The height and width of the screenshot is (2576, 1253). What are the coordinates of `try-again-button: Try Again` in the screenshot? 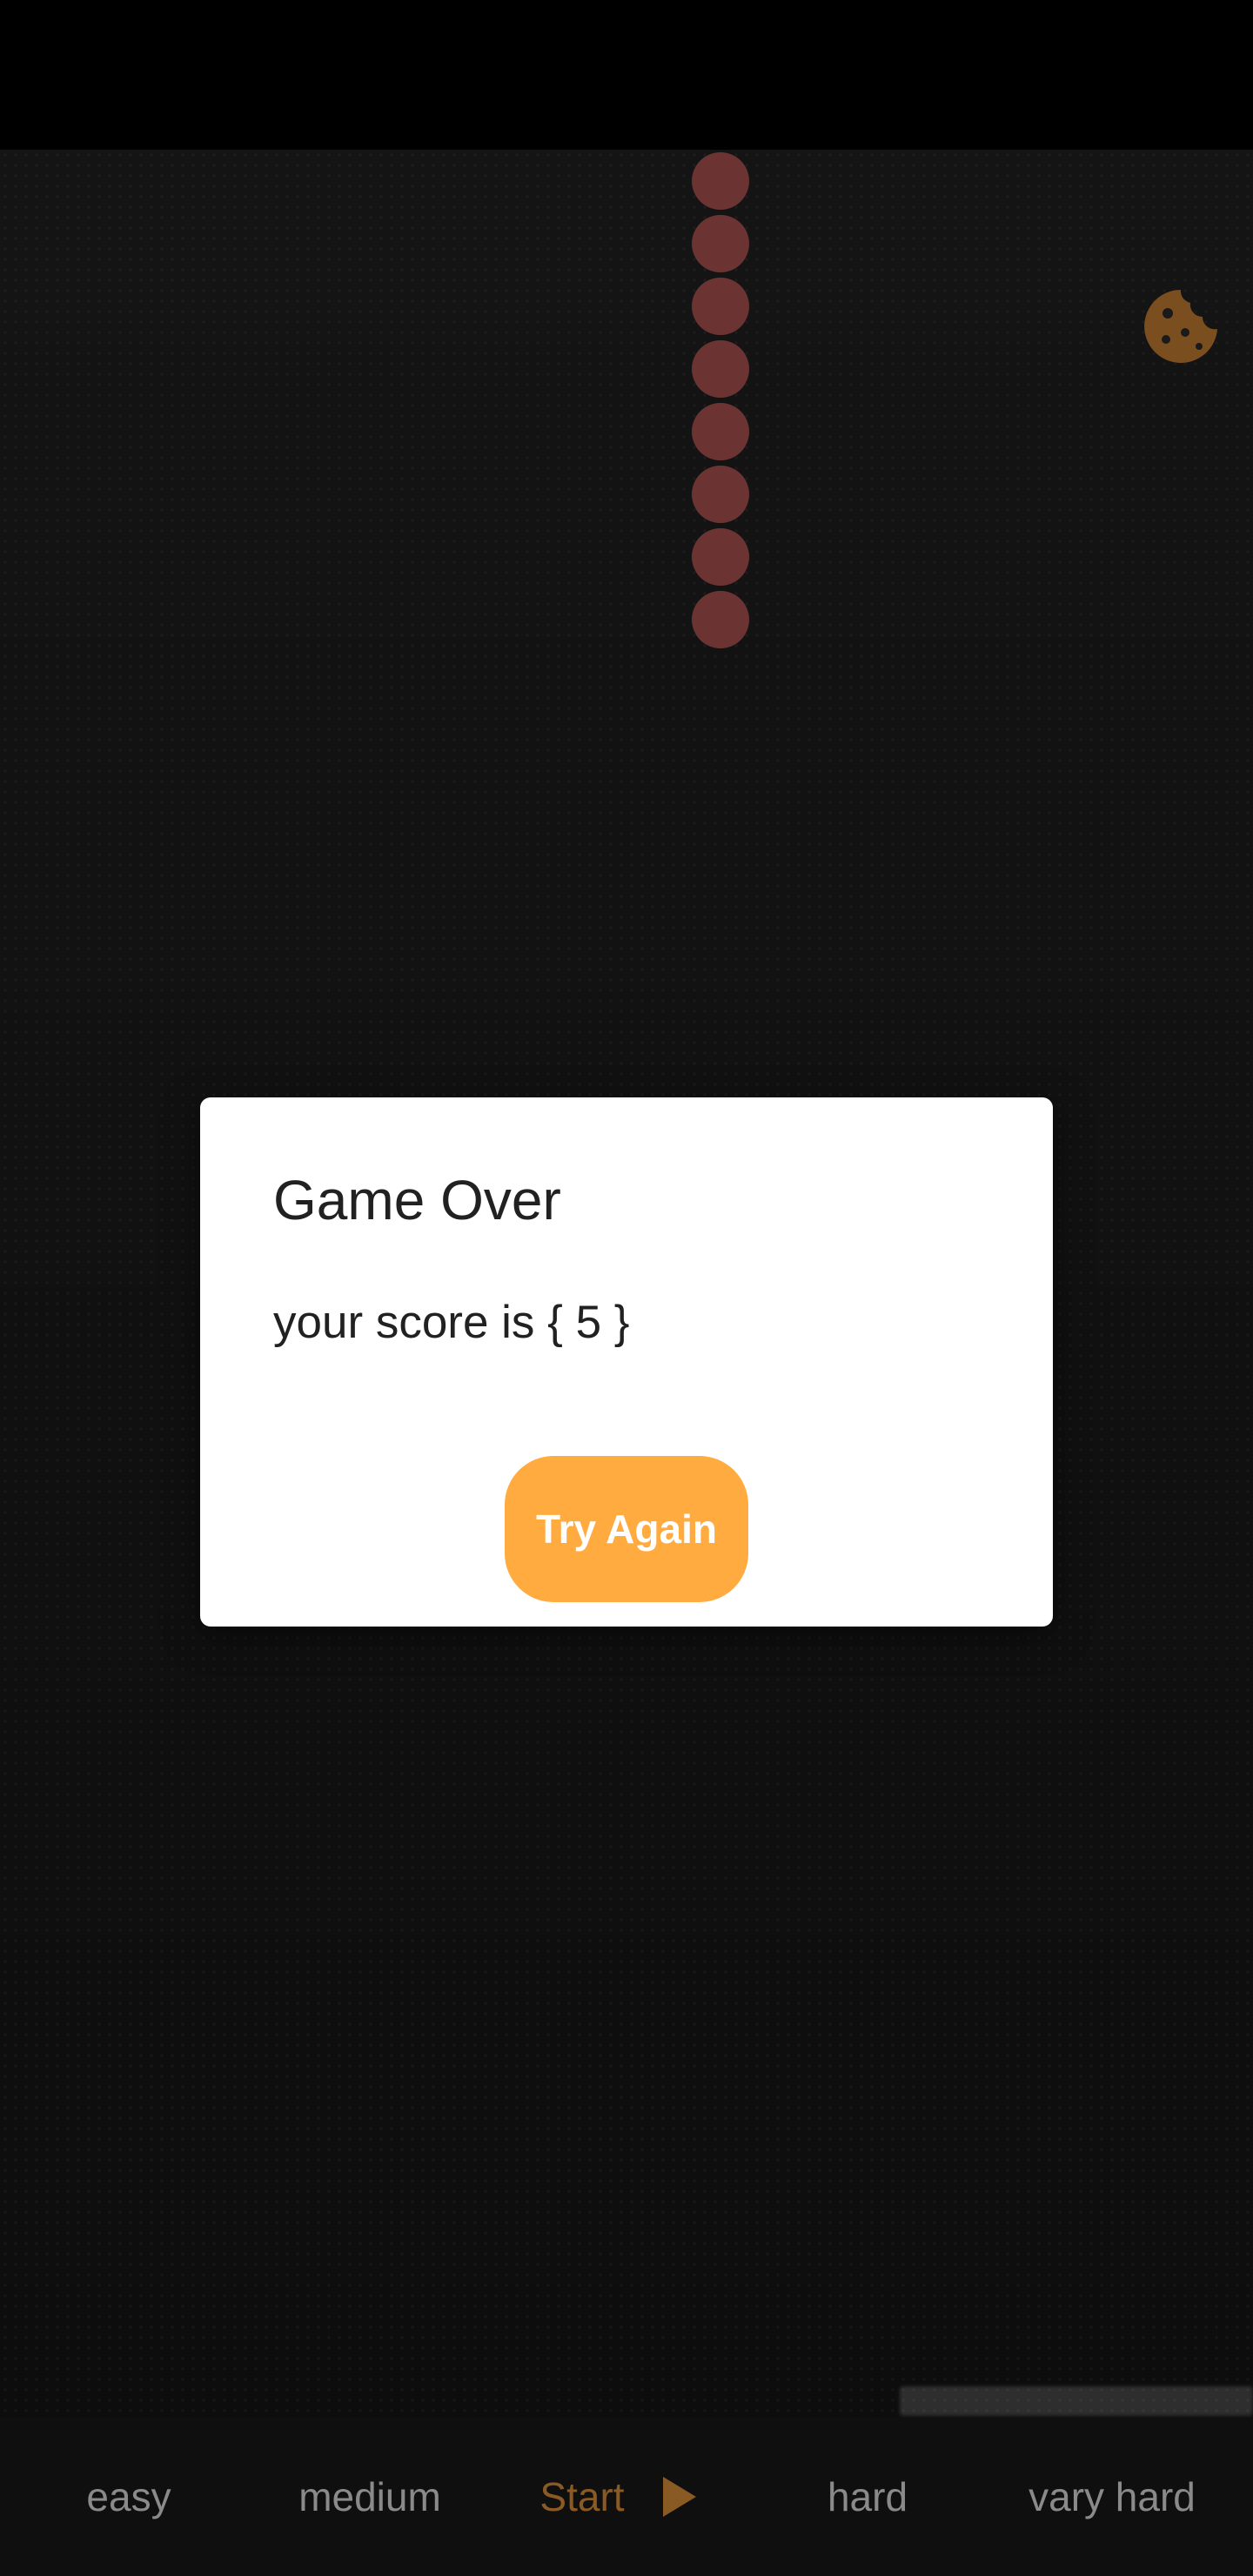 It's located at (626, 1529).